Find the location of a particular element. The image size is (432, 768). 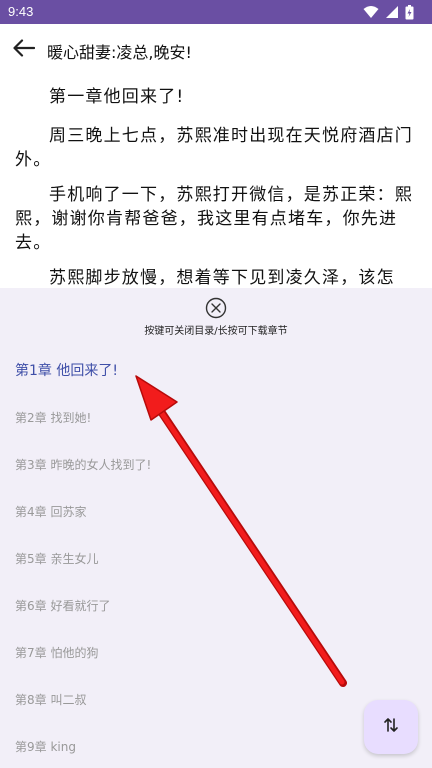

toc-hint: 按键可关闭目录/长按可下载章节 is located at coordinates (216, 331).